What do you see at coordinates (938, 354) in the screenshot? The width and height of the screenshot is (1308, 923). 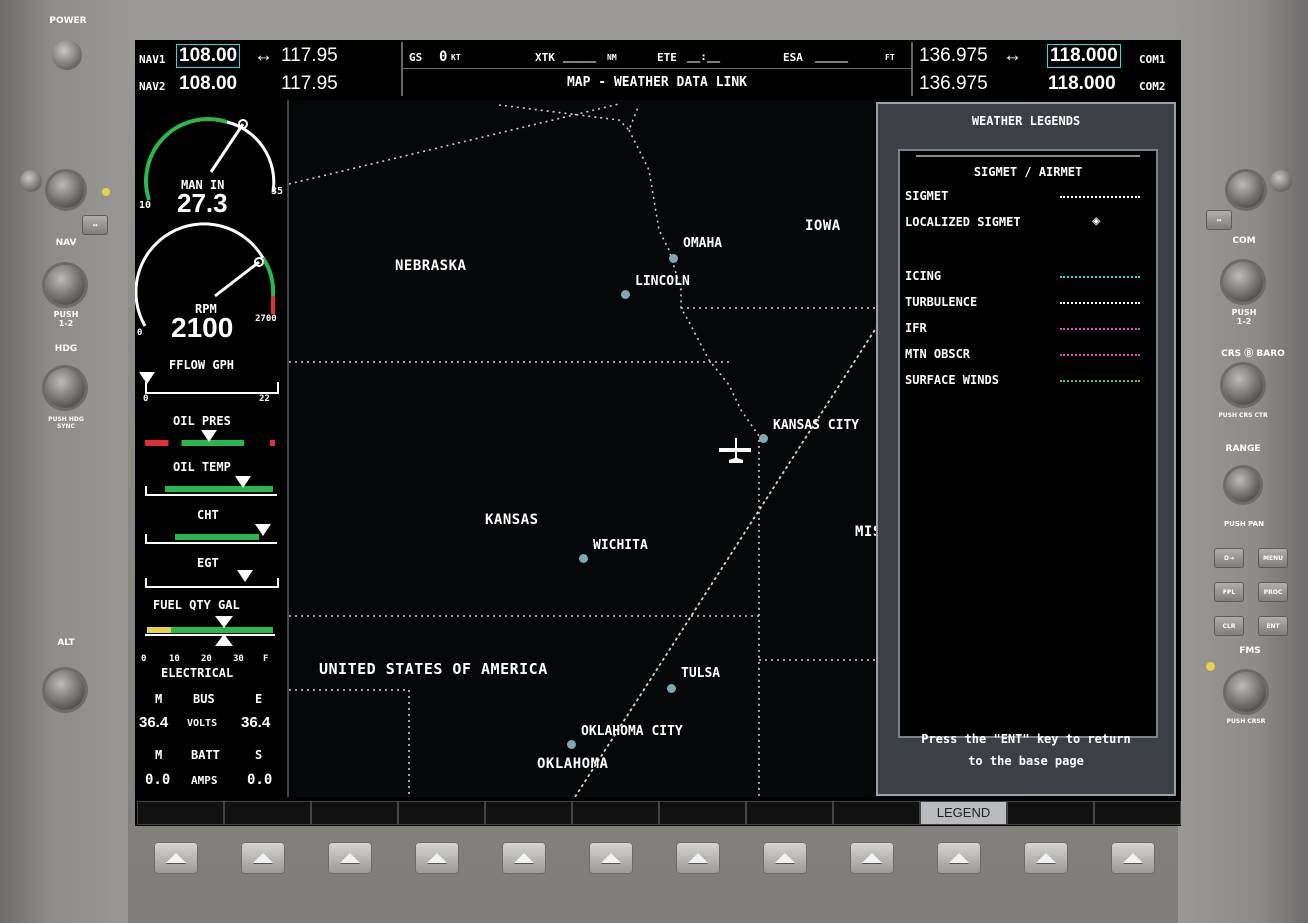 I see `legend-mtn-obscr-label: MTN OBSCR` at bounding box center [938, 354].